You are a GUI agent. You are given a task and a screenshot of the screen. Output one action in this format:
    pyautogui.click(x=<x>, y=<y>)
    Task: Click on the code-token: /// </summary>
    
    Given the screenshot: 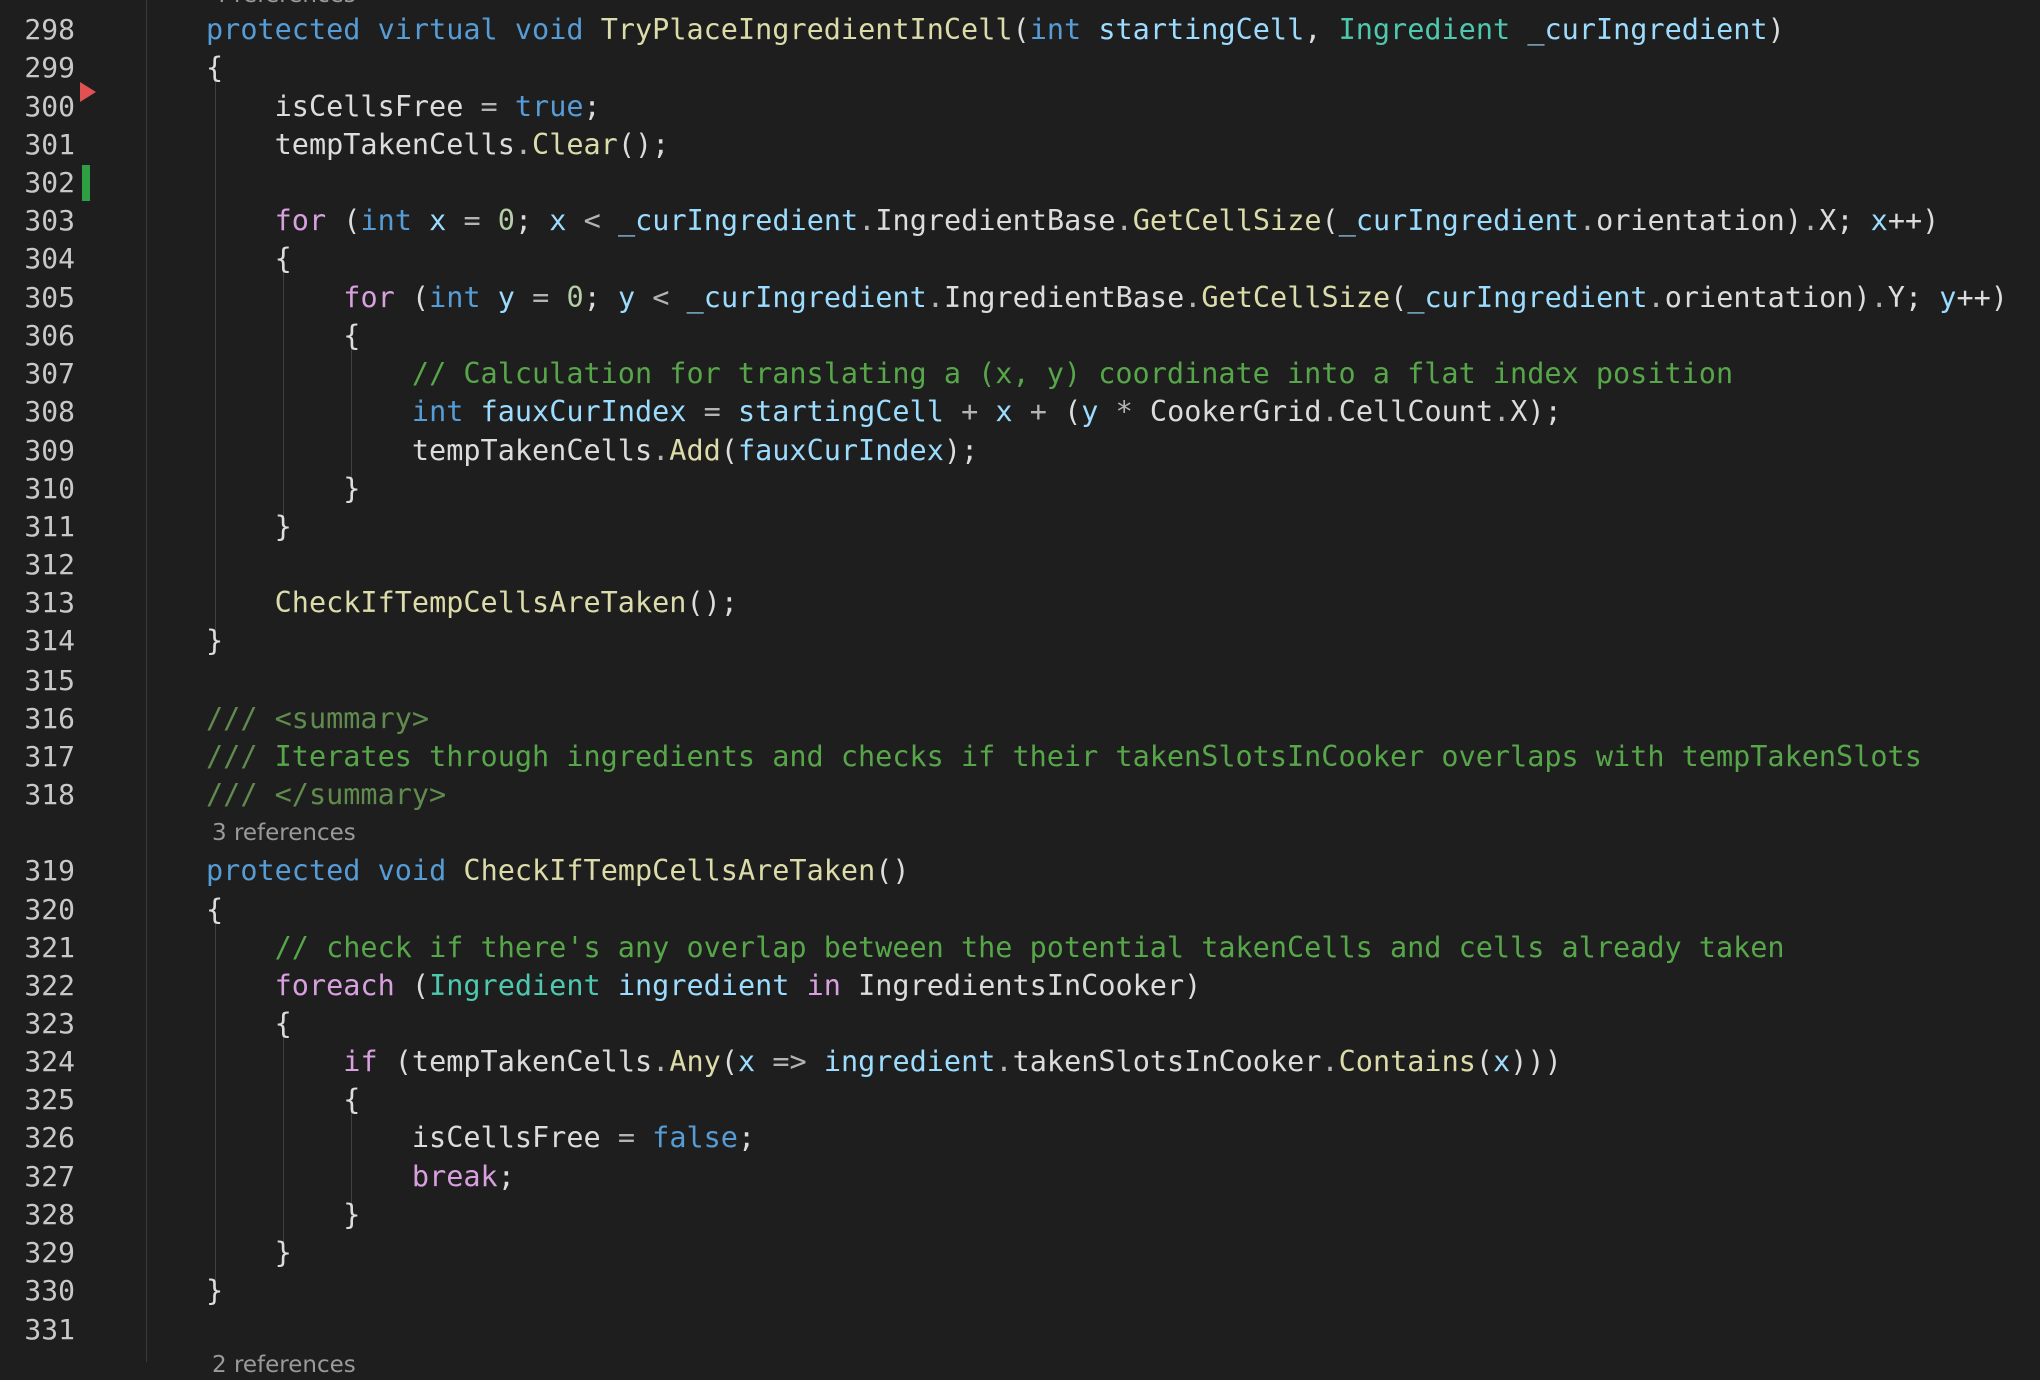 What is the action you would take?
    pyautogui.click(x=326, y=794)
    